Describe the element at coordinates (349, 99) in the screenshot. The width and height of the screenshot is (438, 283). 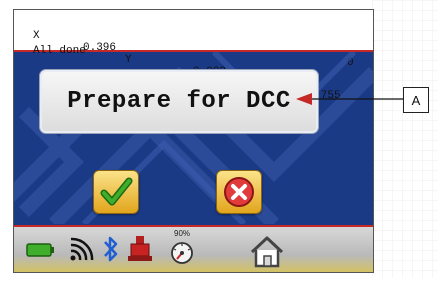
I see `callout-overlay` at that location.